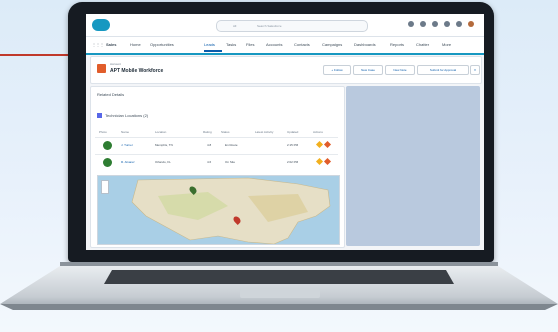 The width and height of the screenshot is (558, 332). Describe the element at coordinates (279, 277) in the screenshot. I see `laptop-keyboard` at that location.